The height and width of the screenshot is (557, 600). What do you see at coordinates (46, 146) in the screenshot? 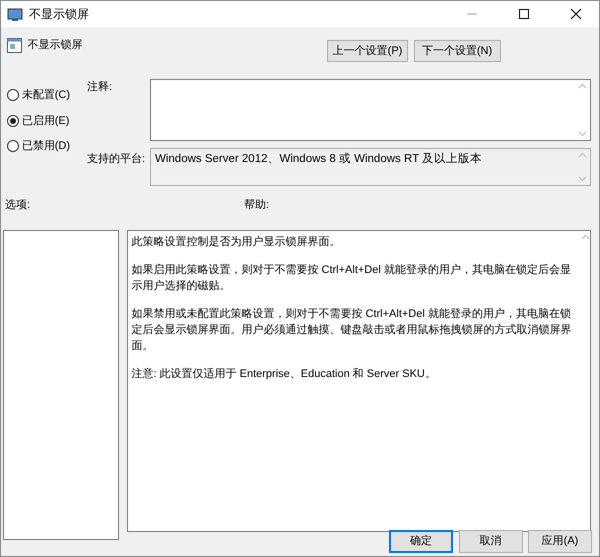
I see `radio-label: 已禁用(D)` at bounding box center [46, 146].